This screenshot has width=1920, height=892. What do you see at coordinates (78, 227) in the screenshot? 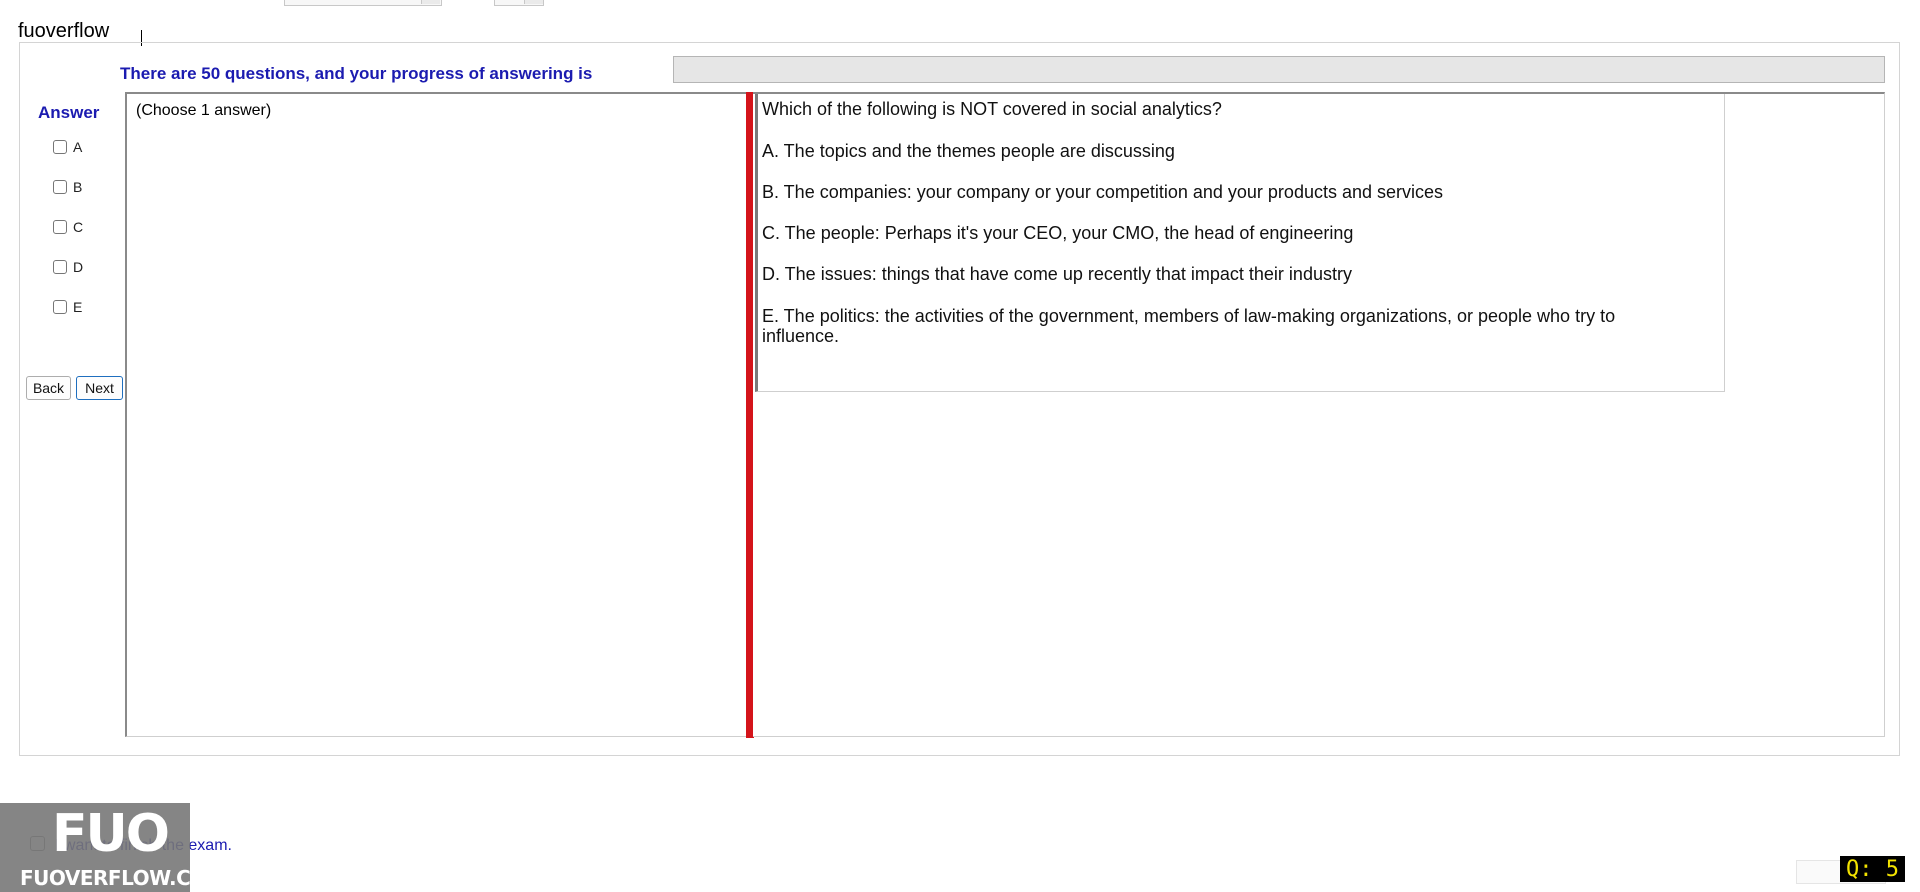
I see `option-label: C` at bounding box center [78, 227].